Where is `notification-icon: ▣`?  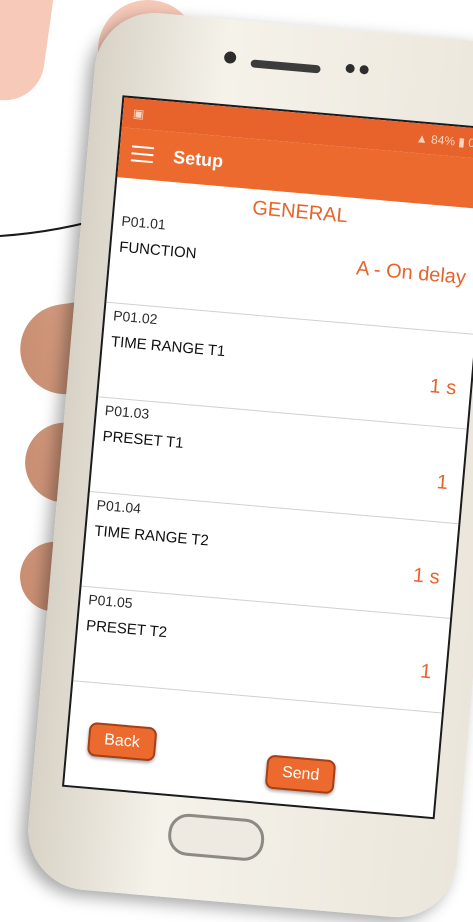 notification-icon: ▣ is located at coordinates (138, 114).